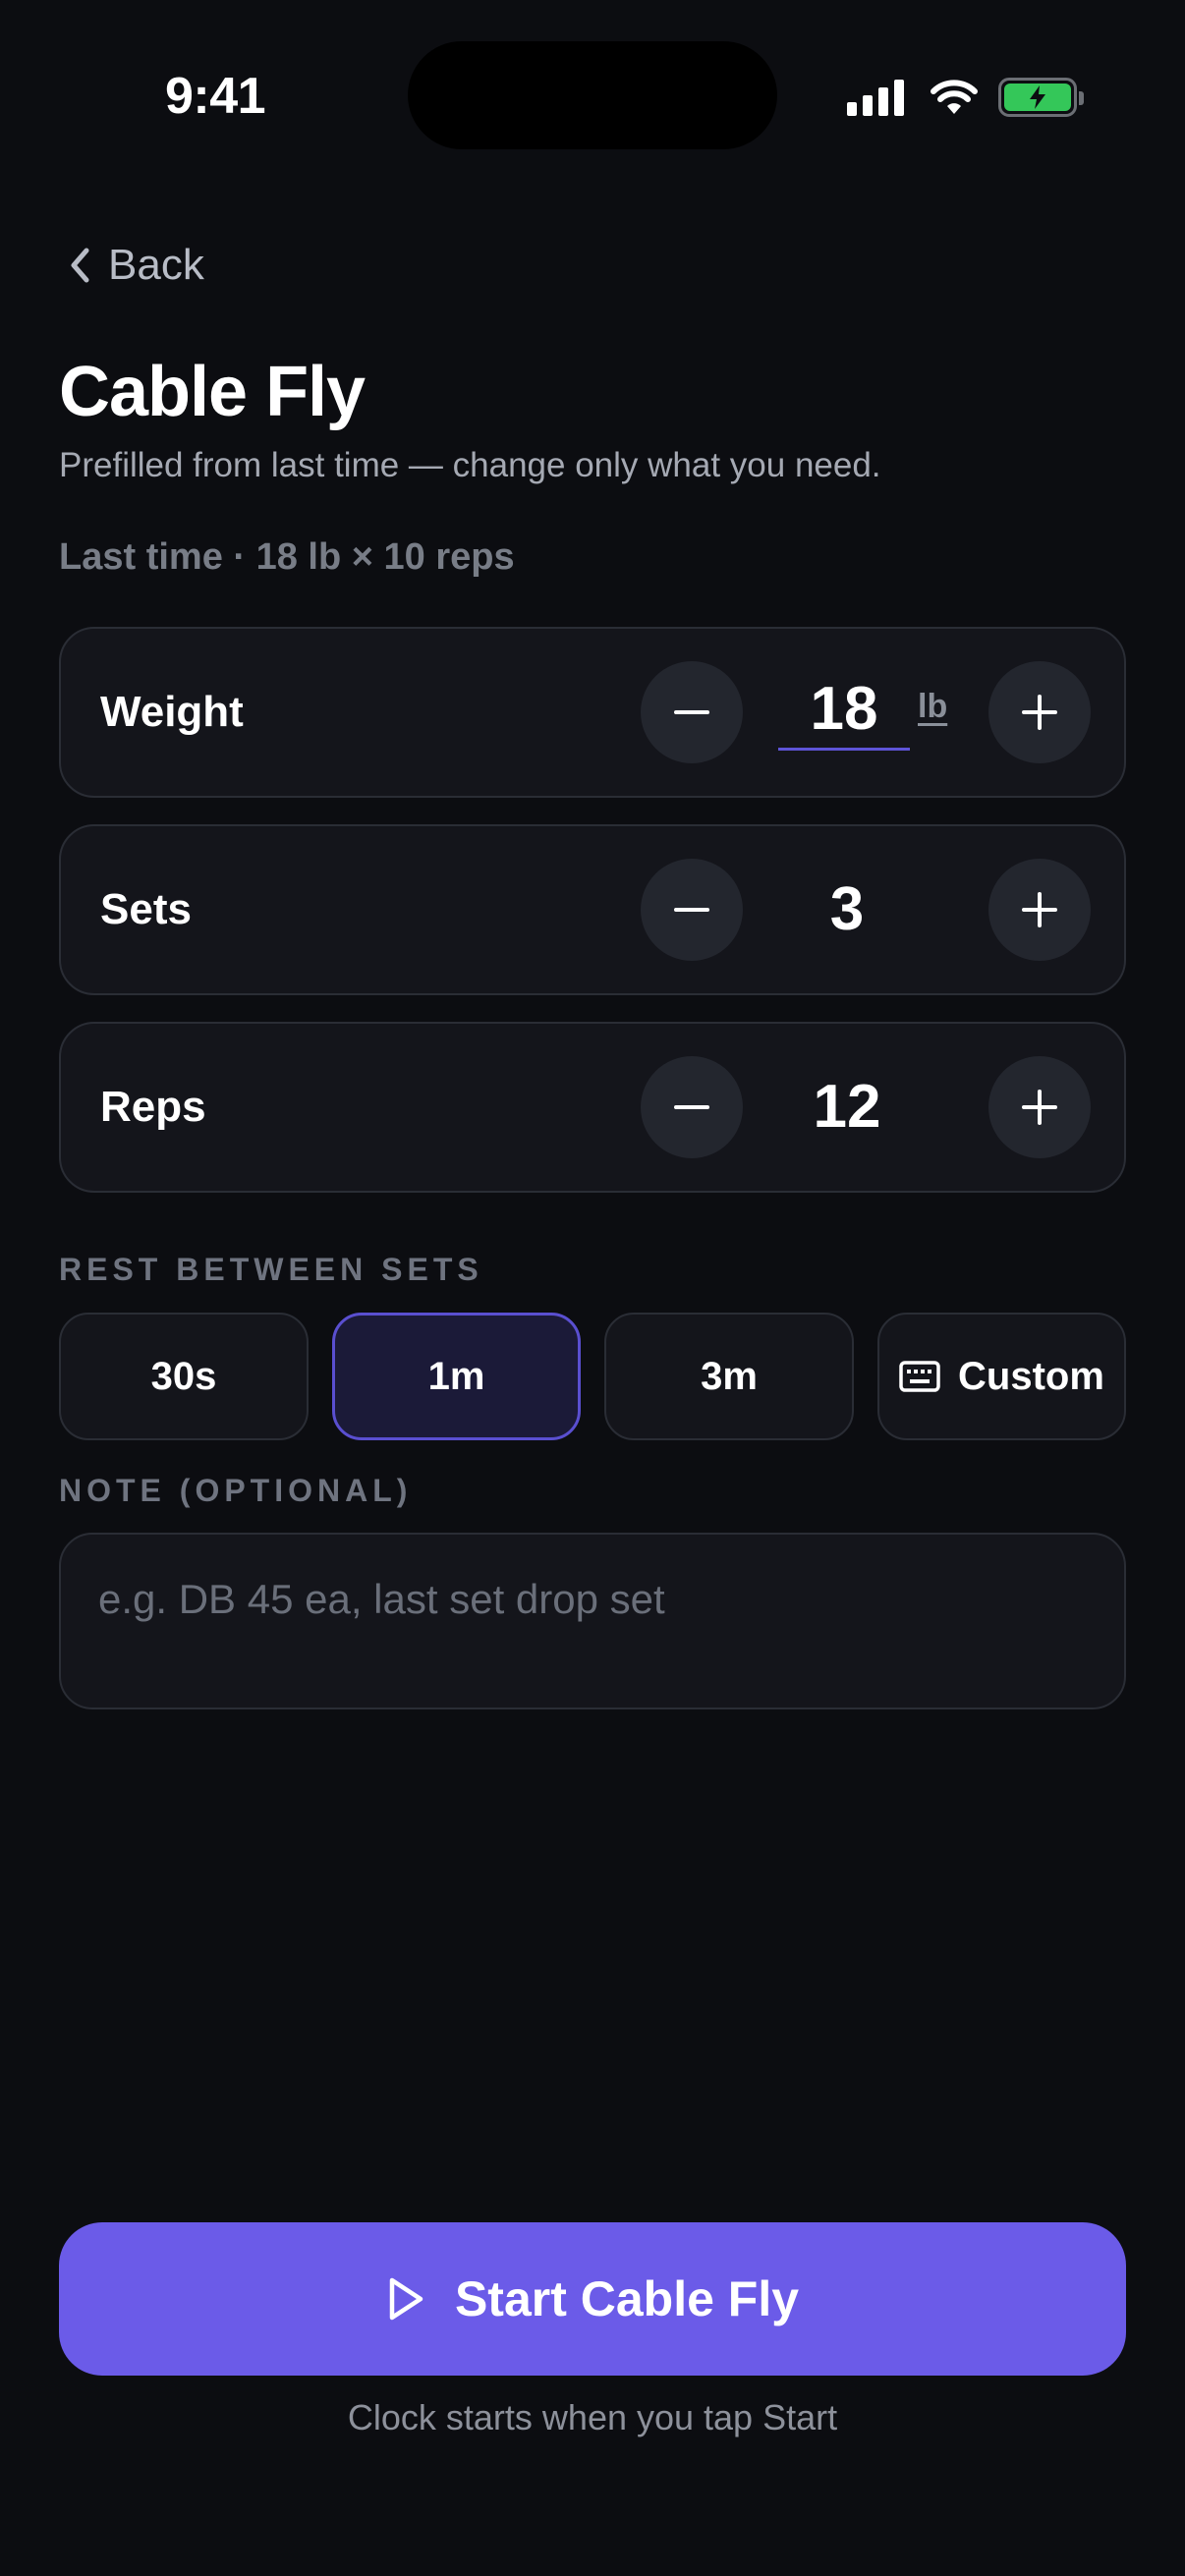  I want to click on rest-option-label: 30s, so click(184, 1376).